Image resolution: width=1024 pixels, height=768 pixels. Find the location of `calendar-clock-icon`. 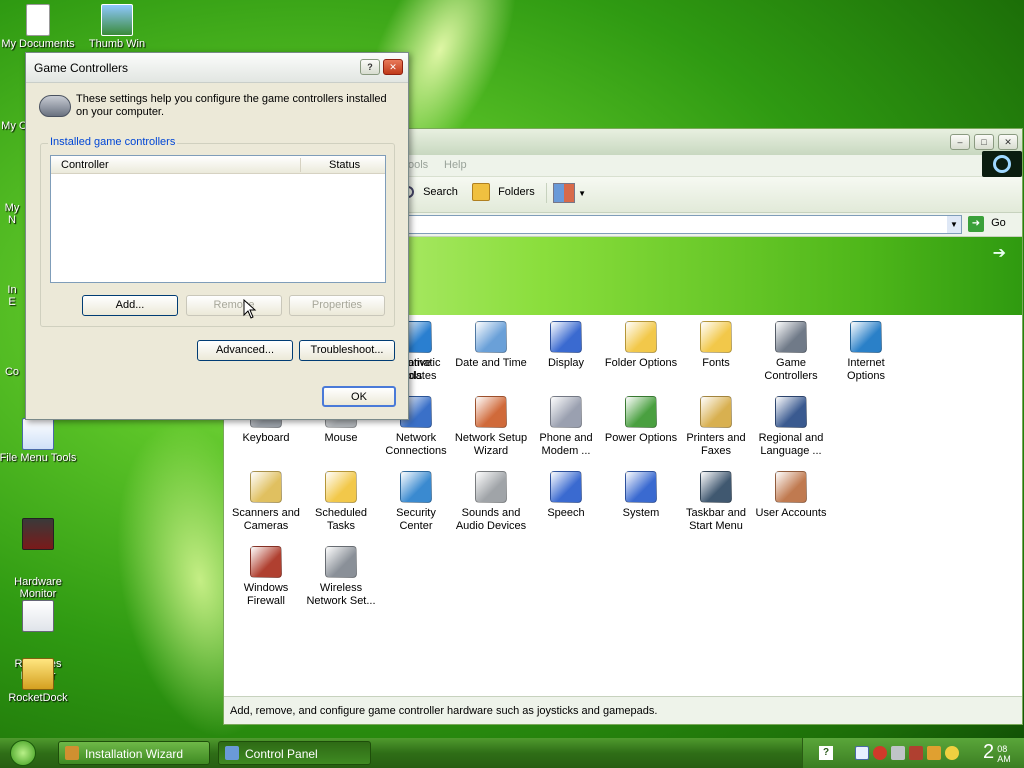

calendar-clock-icon is located at coordinates (491, 337).